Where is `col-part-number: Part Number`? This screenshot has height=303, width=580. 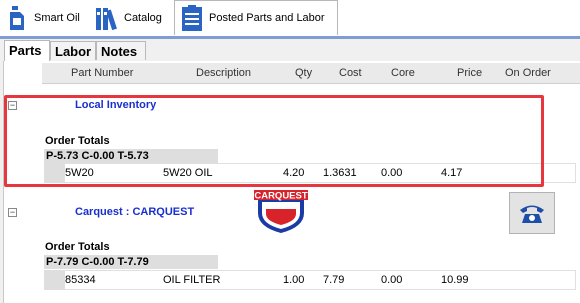
col-part-number: Part Number is located at coordinates (102, 73).